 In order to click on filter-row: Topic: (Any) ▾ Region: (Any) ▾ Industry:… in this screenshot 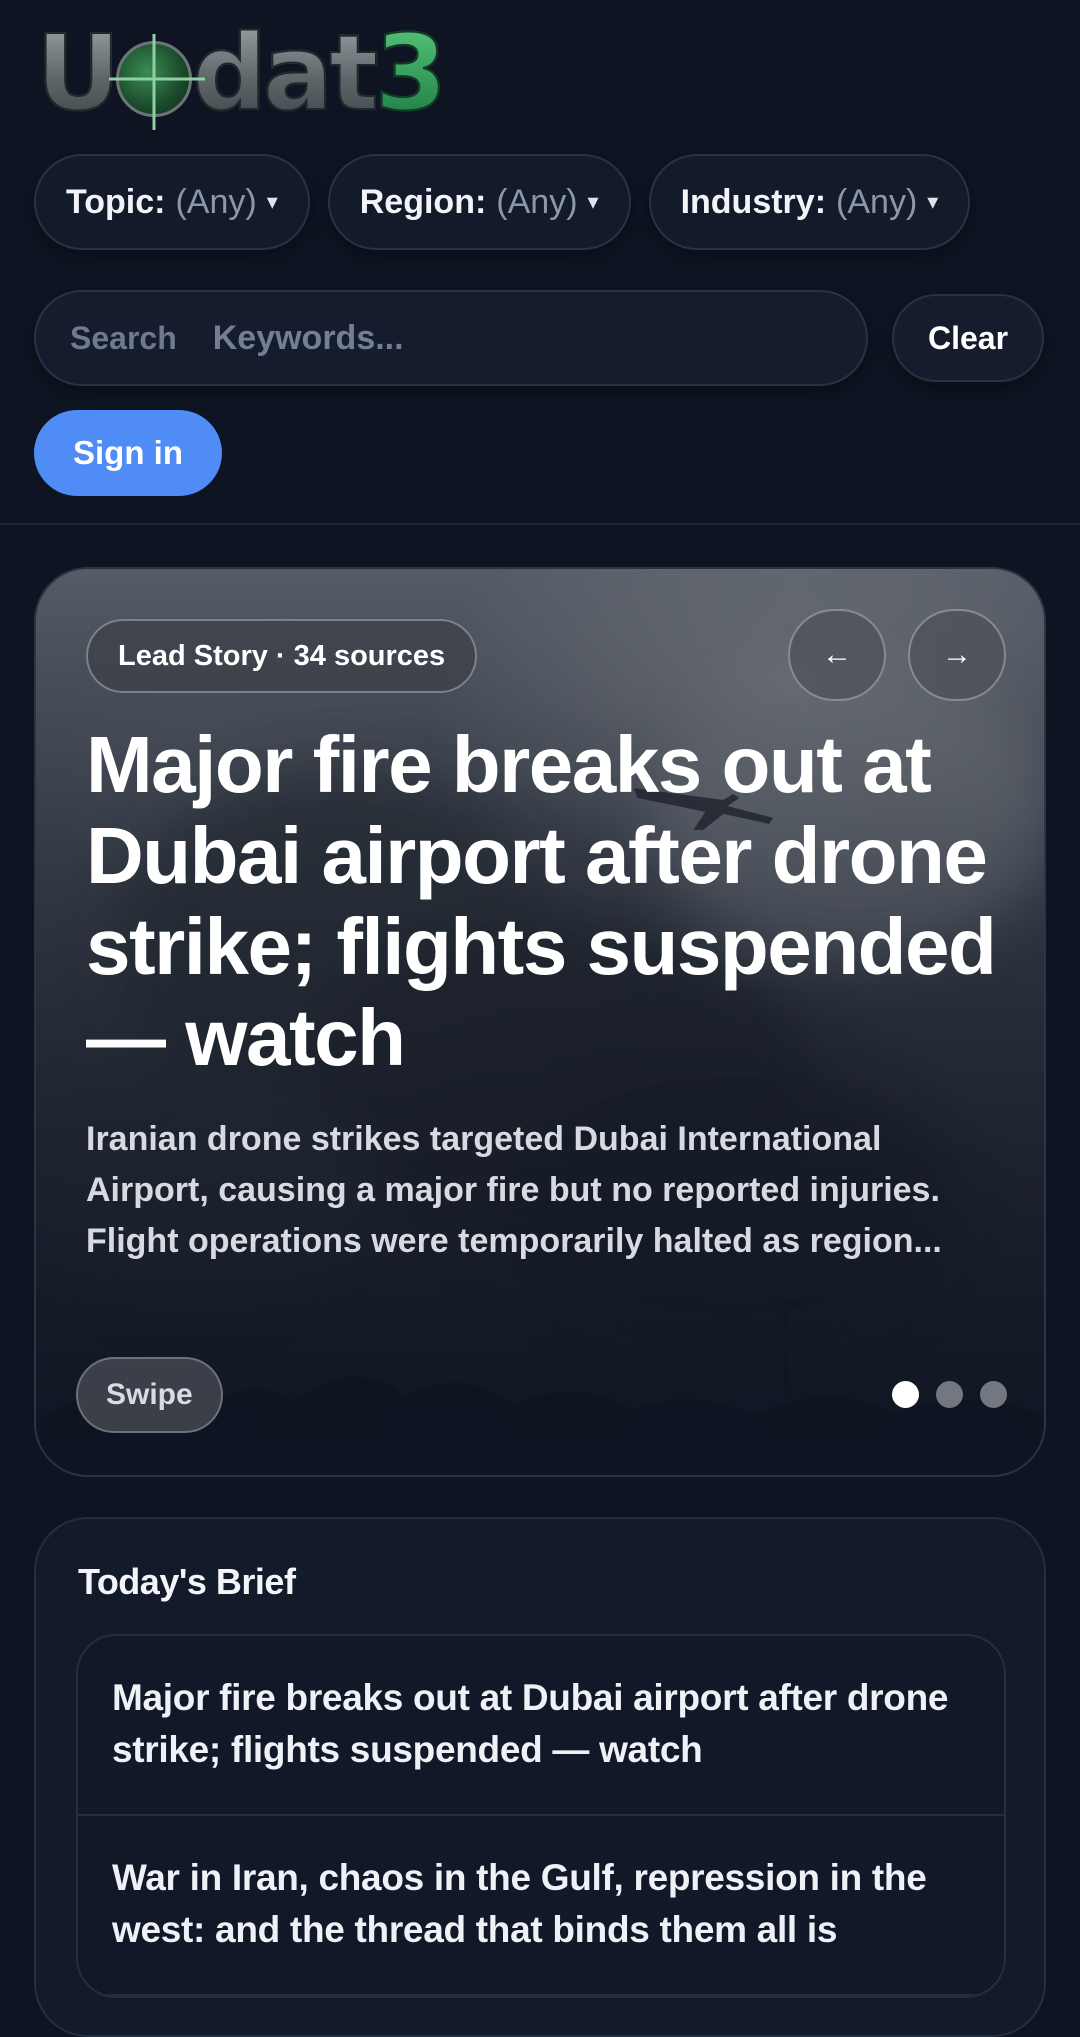, I will do `click(502, 202)`.